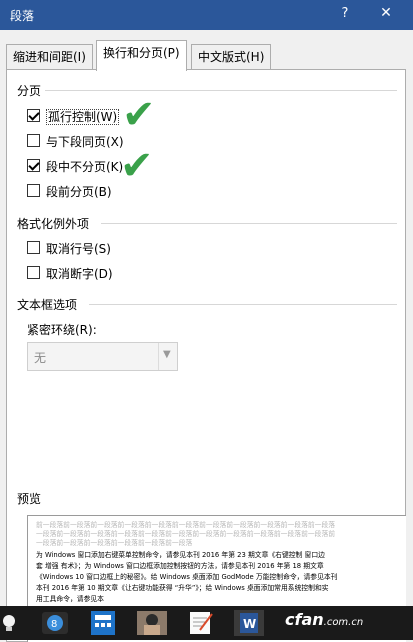  What do you see at coordinates (83, 117) in the screenshot?
I see `checkbox-label: 孤行控制(W)` at bounding box center [83, 117].